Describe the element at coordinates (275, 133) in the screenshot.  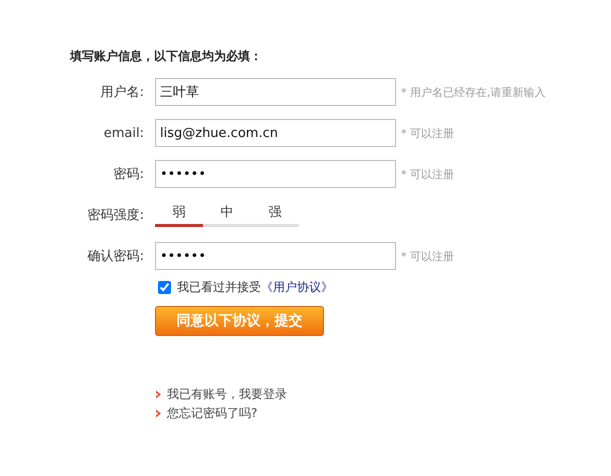
I see `input-field: lisg@zhue.com.cn` at that location.